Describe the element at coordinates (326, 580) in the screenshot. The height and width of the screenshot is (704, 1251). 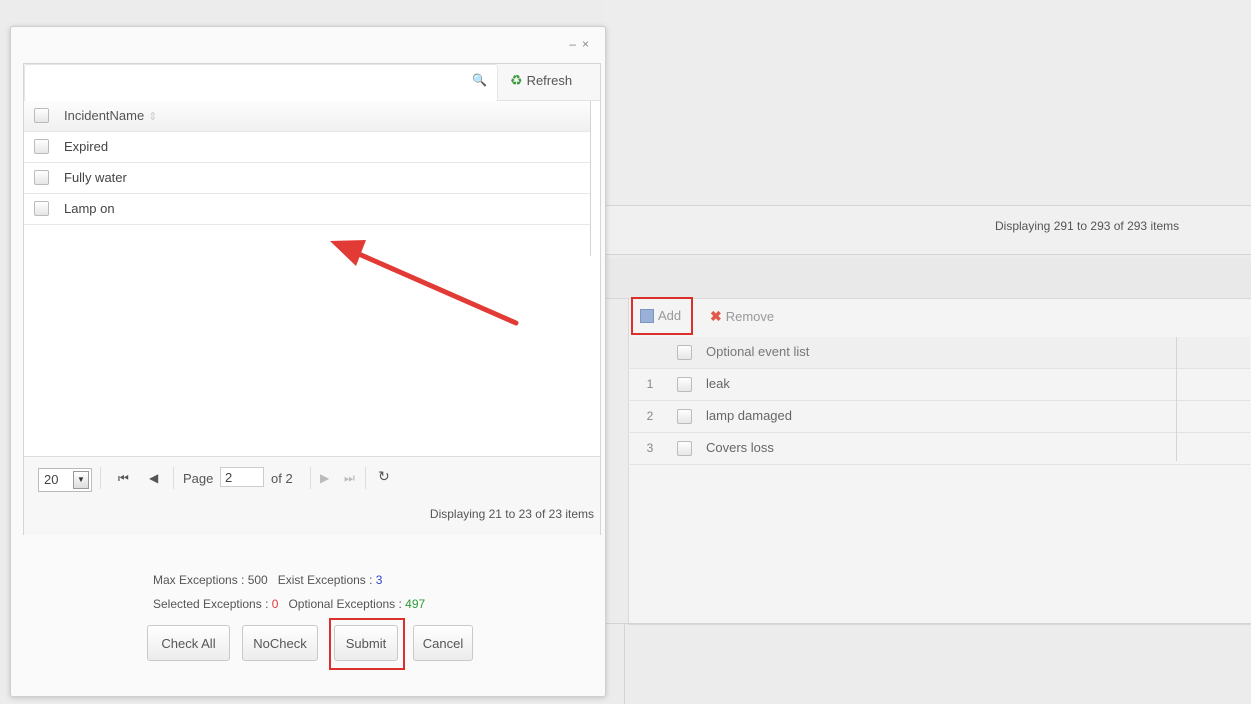
I see `exist-exceptions-label: Exist Exceptions :` at that location.